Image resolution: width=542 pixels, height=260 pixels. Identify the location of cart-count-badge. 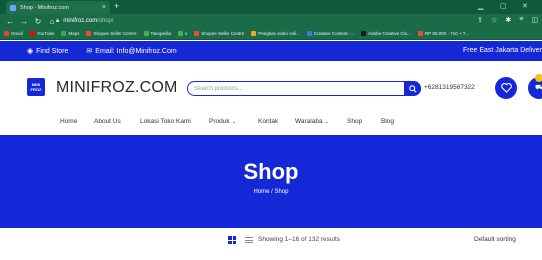
(538, 78).